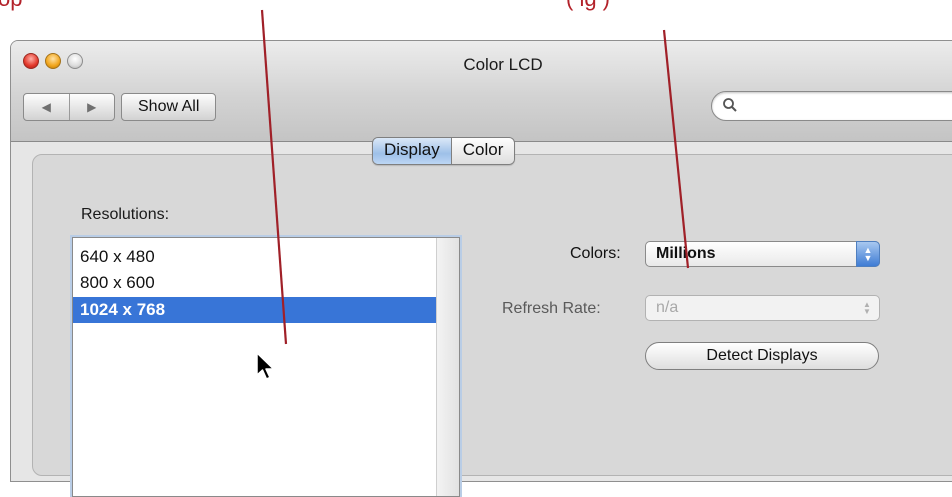 The image size is (952, 497). I want to click on colors-label: Colors:, so click(595, 253).